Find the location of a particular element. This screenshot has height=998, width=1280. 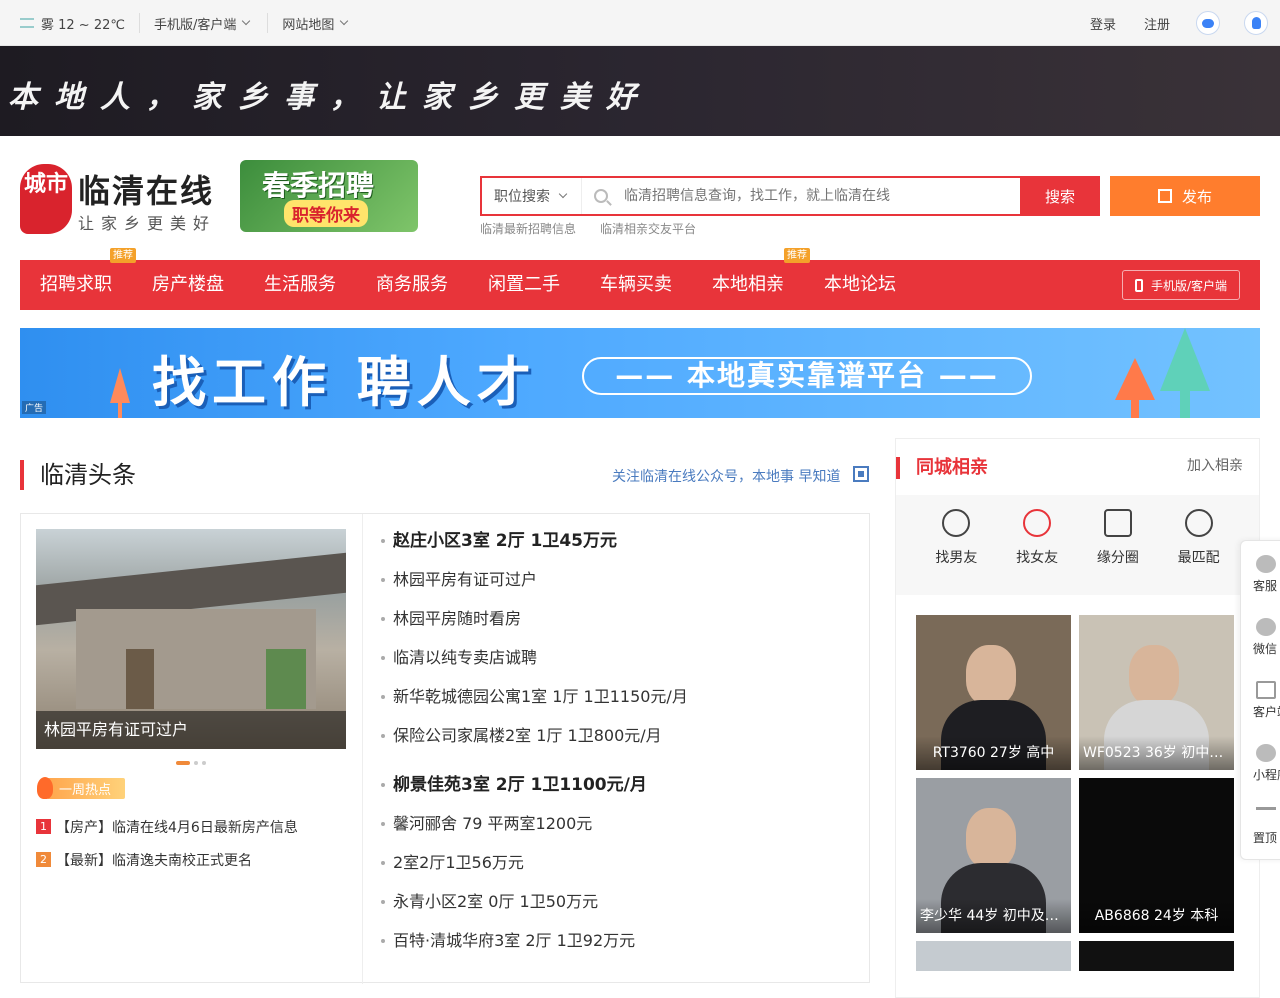

wechat-login-icon is located at coordinates (1208, 23).